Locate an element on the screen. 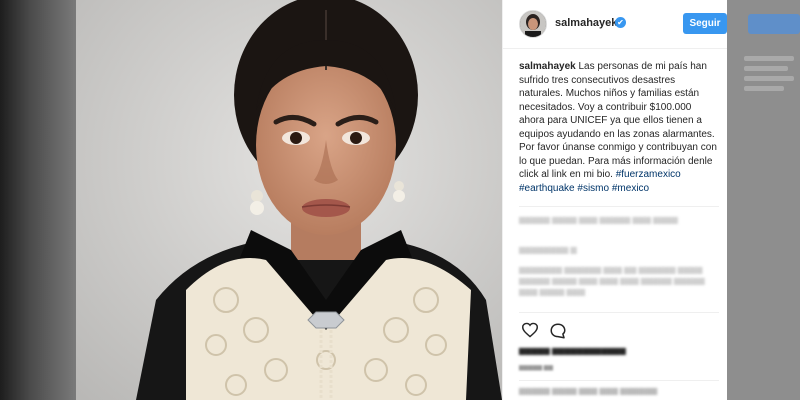 This screenshot has width=800, height=400. backdrop-right is located at coordinates (763, 200).